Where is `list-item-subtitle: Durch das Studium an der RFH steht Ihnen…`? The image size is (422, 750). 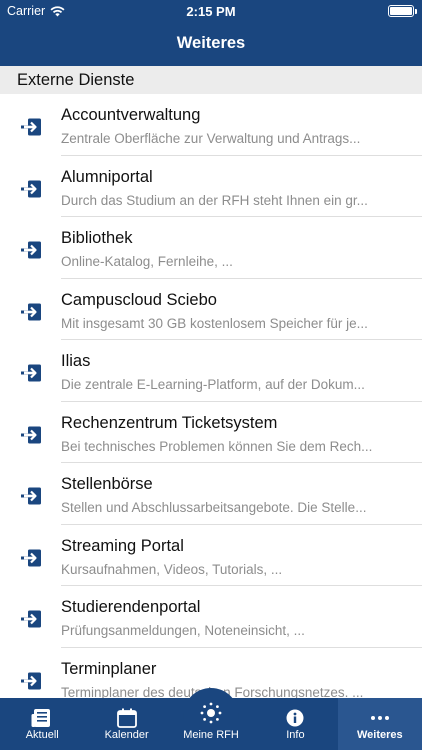 list-item-subtitle: Durch das Studium an der RFH steht Ihnen… is located at coordinates (214, 200).